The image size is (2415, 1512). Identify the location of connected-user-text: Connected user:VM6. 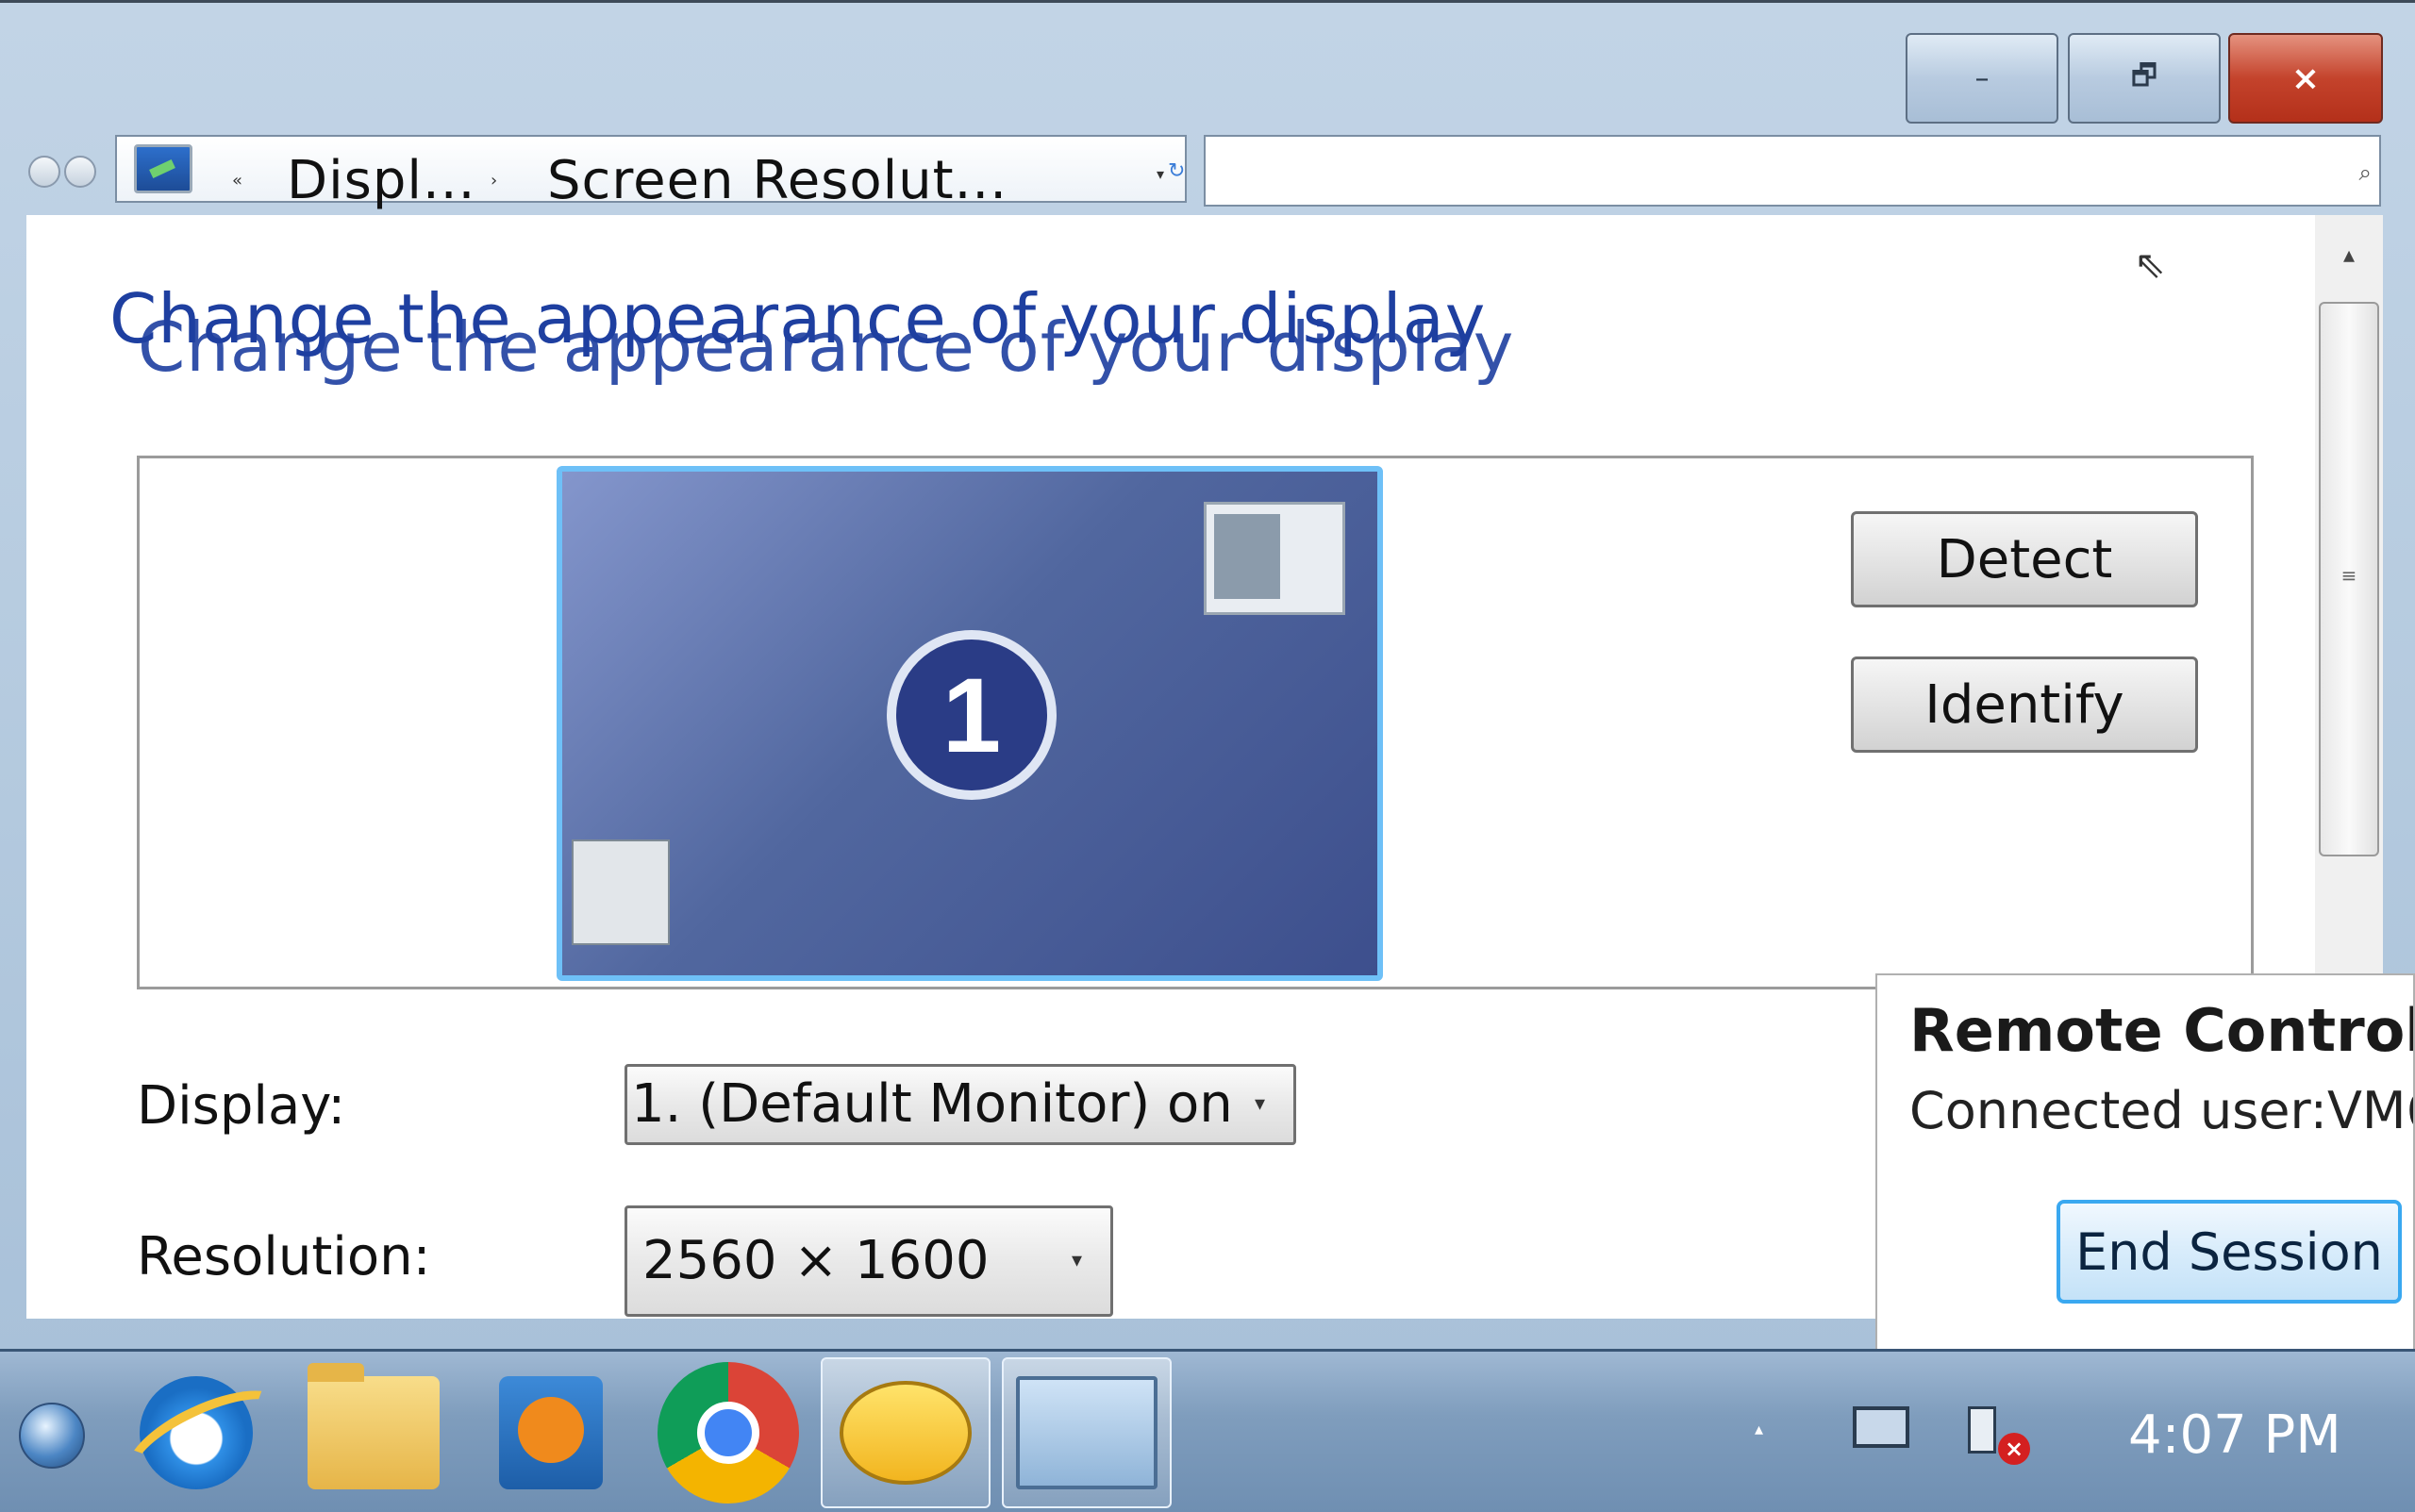
(2162, 1110).